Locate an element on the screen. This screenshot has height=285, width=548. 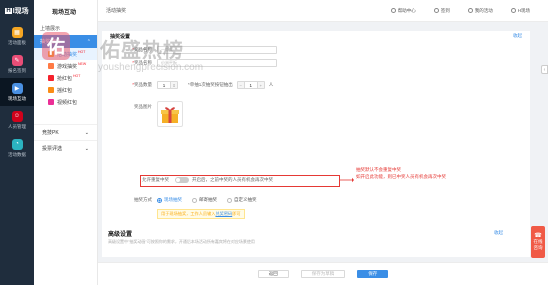
sidebar-item-lottery: 活动抽奖 HOT is located at coordinates (65, 54).